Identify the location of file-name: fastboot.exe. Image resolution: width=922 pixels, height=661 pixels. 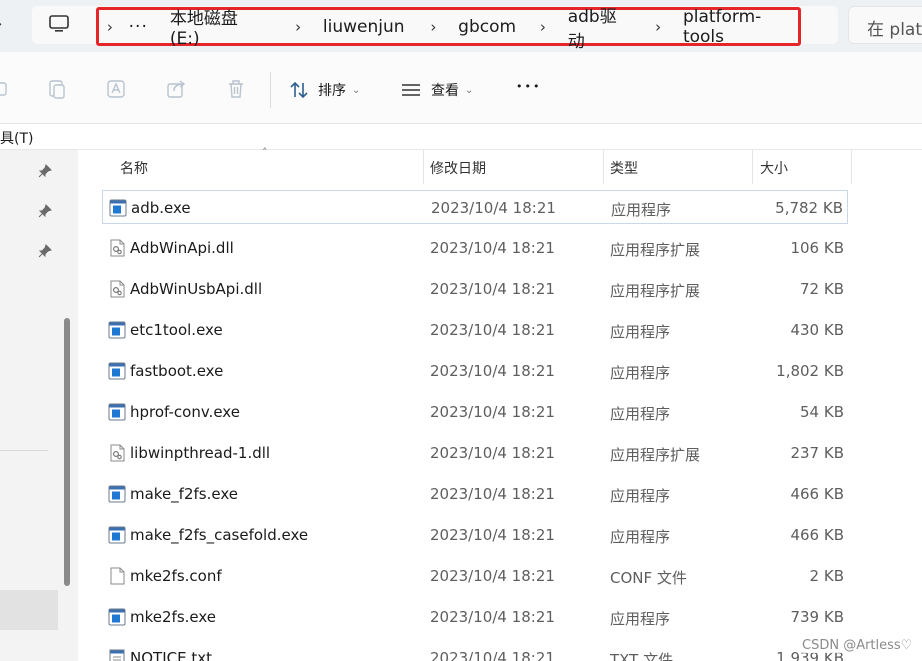
(177, 371).